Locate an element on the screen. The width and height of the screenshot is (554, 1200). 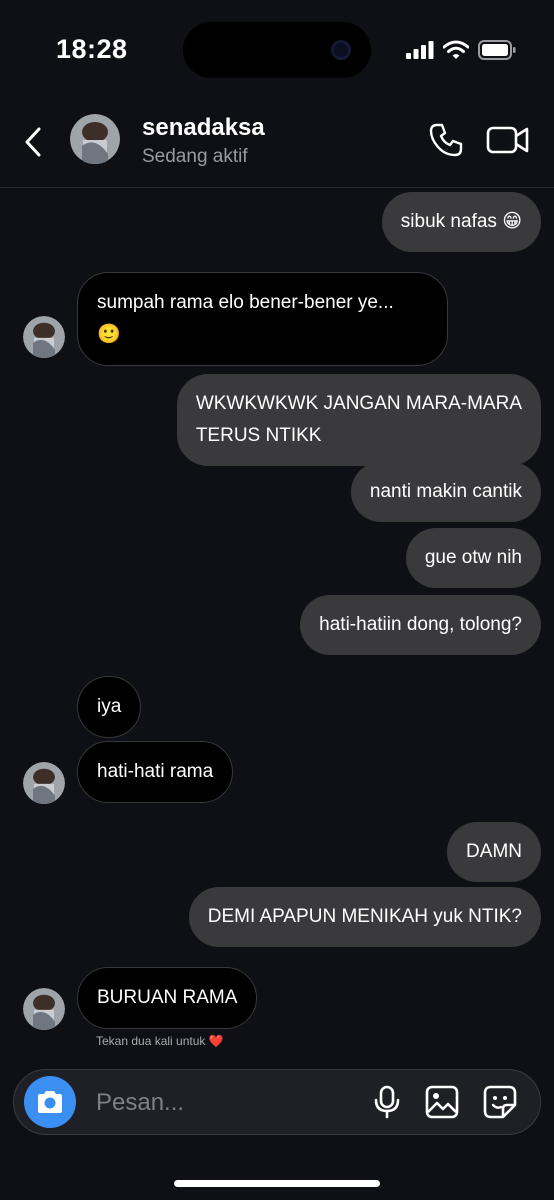
video-camera-icon is located at coordinates (507, 140).